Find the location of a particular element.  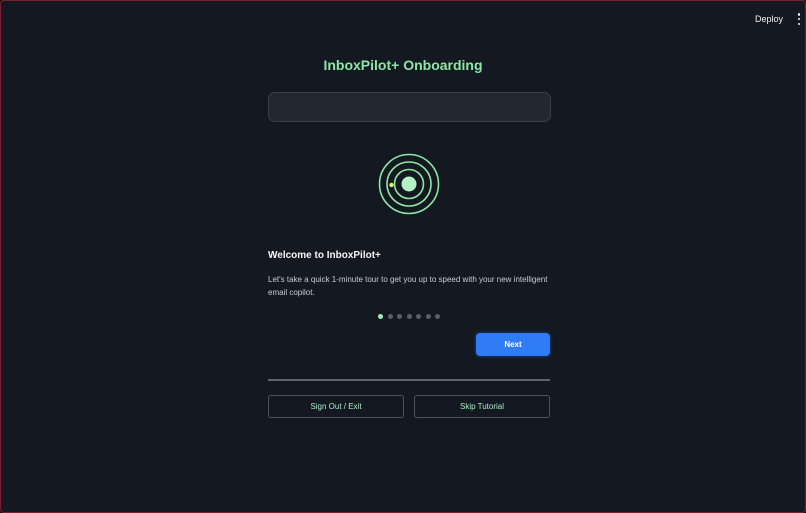

step-progress-dots is located at coordinates (409, 316).